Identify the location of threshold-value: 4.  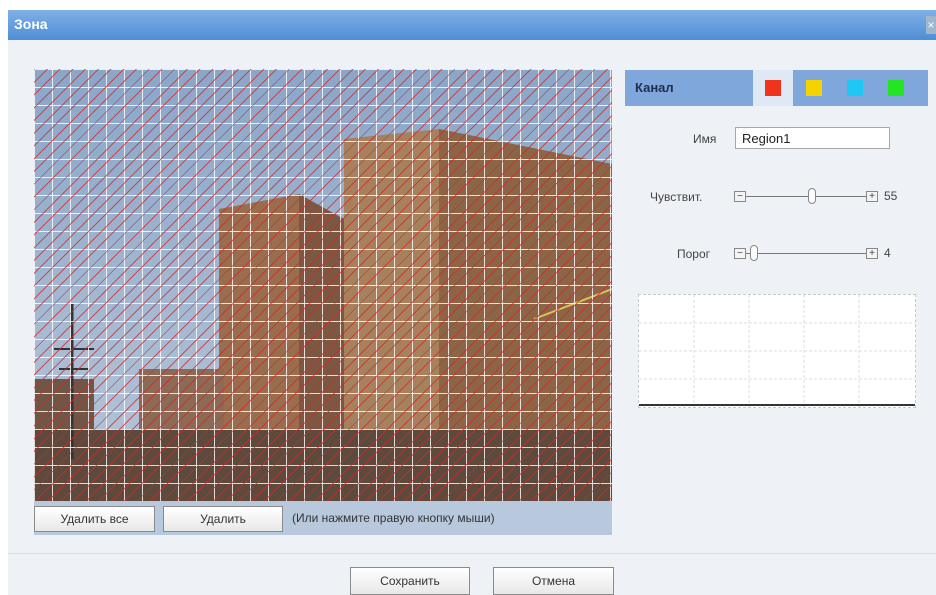
(887, 253).